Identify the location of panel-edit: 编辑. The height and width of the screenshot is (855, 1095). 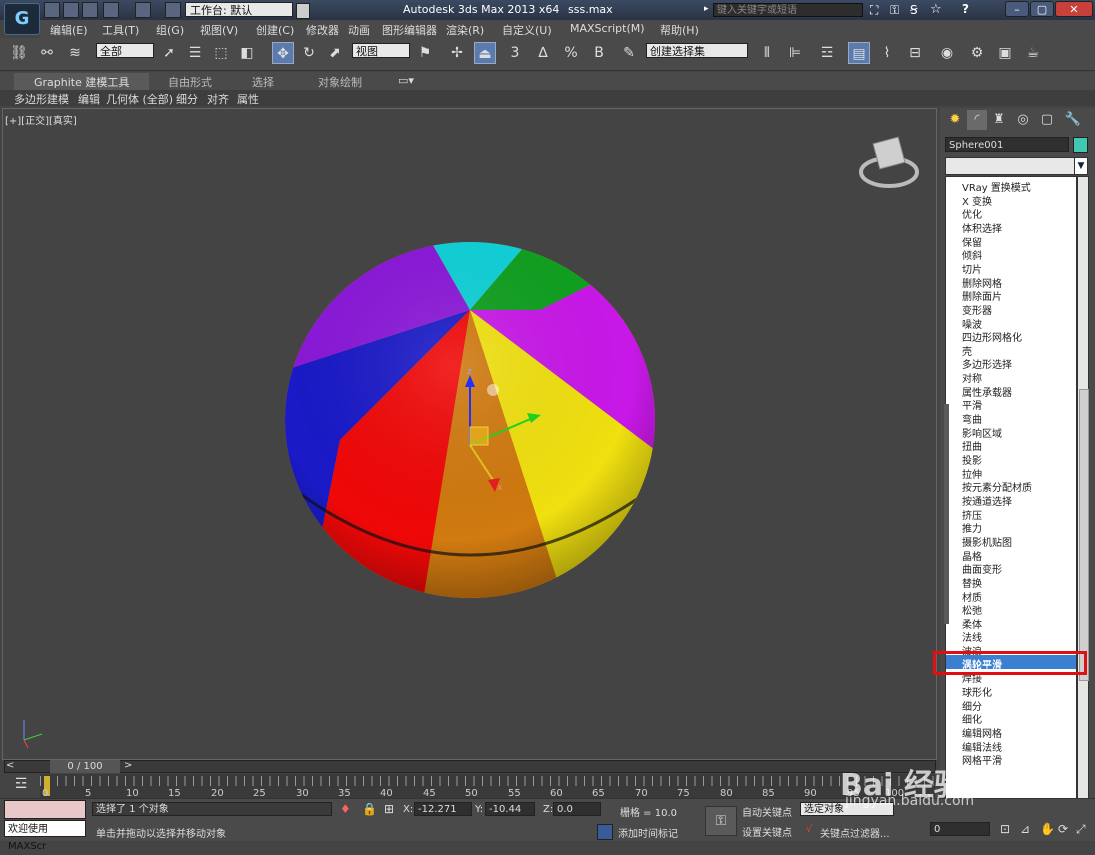
(89, 99).